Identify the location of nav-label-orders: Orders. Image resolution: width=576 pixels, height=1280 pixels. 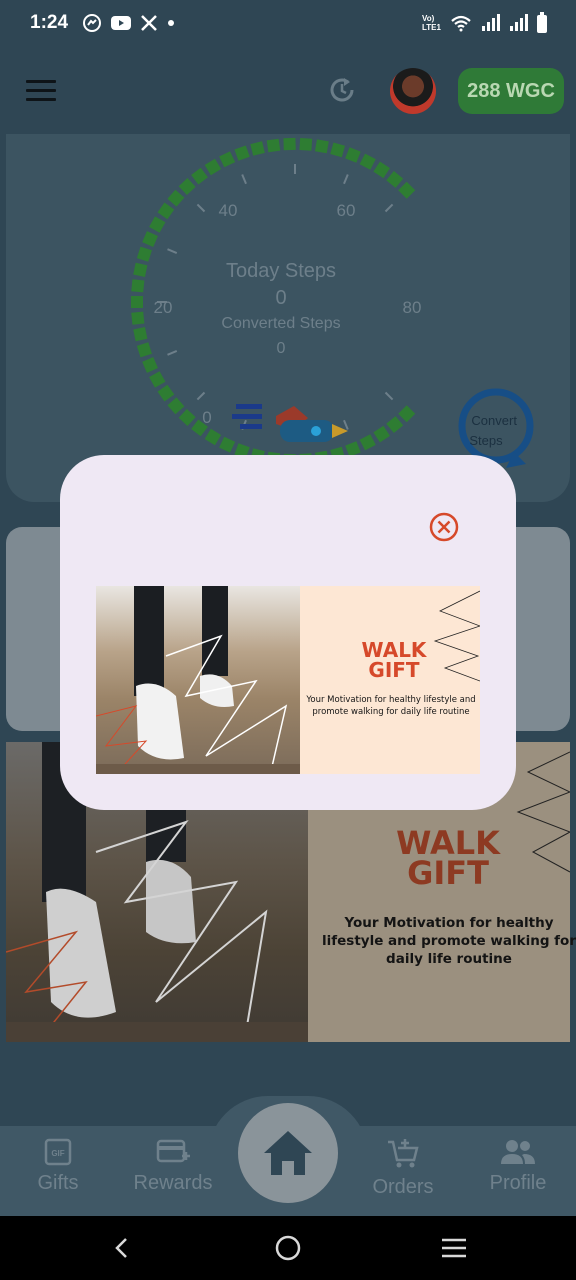
(403, 1187).